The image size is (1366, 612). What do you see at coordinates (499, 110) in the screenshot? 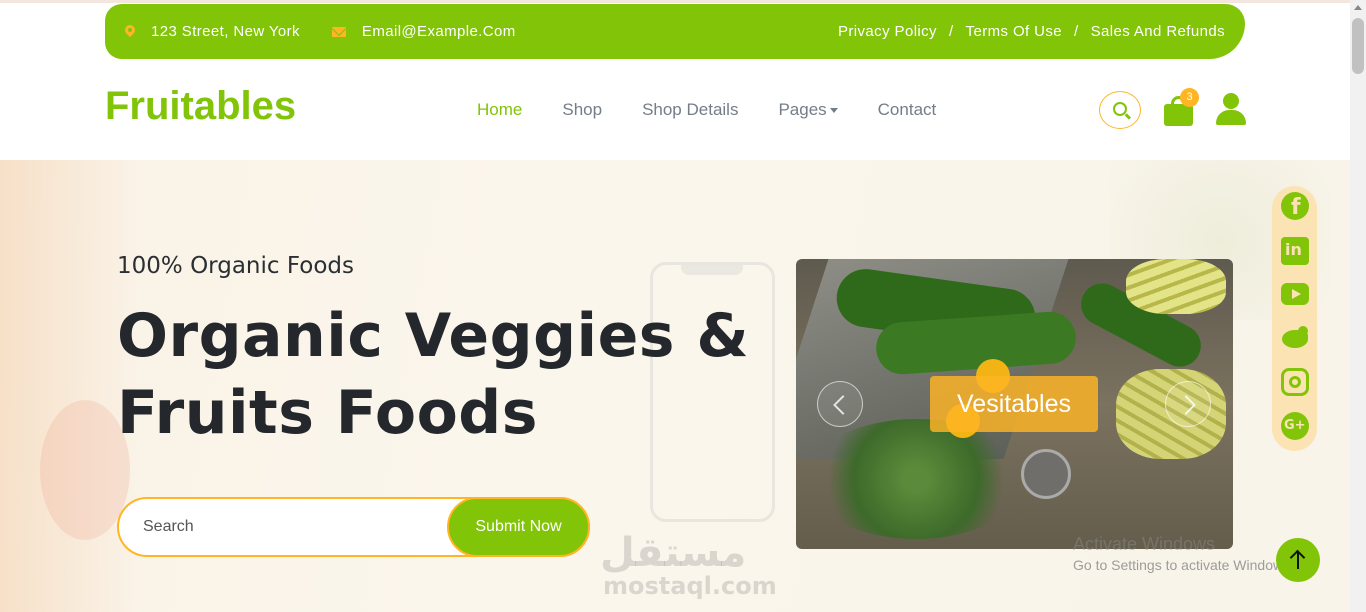
I see `nav-item-home: Home` at bounding box center [499, 110].